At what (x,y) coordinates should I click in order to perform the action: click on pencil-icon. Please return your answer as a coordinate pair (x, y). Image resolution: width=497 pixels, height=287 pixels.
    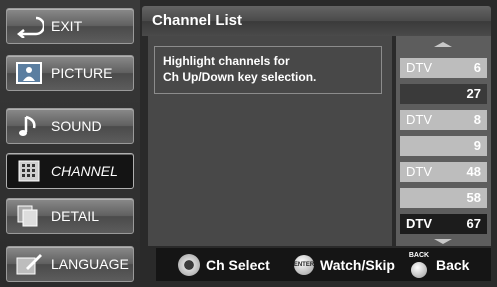
    Looking at the image, I should click on (29, 264).